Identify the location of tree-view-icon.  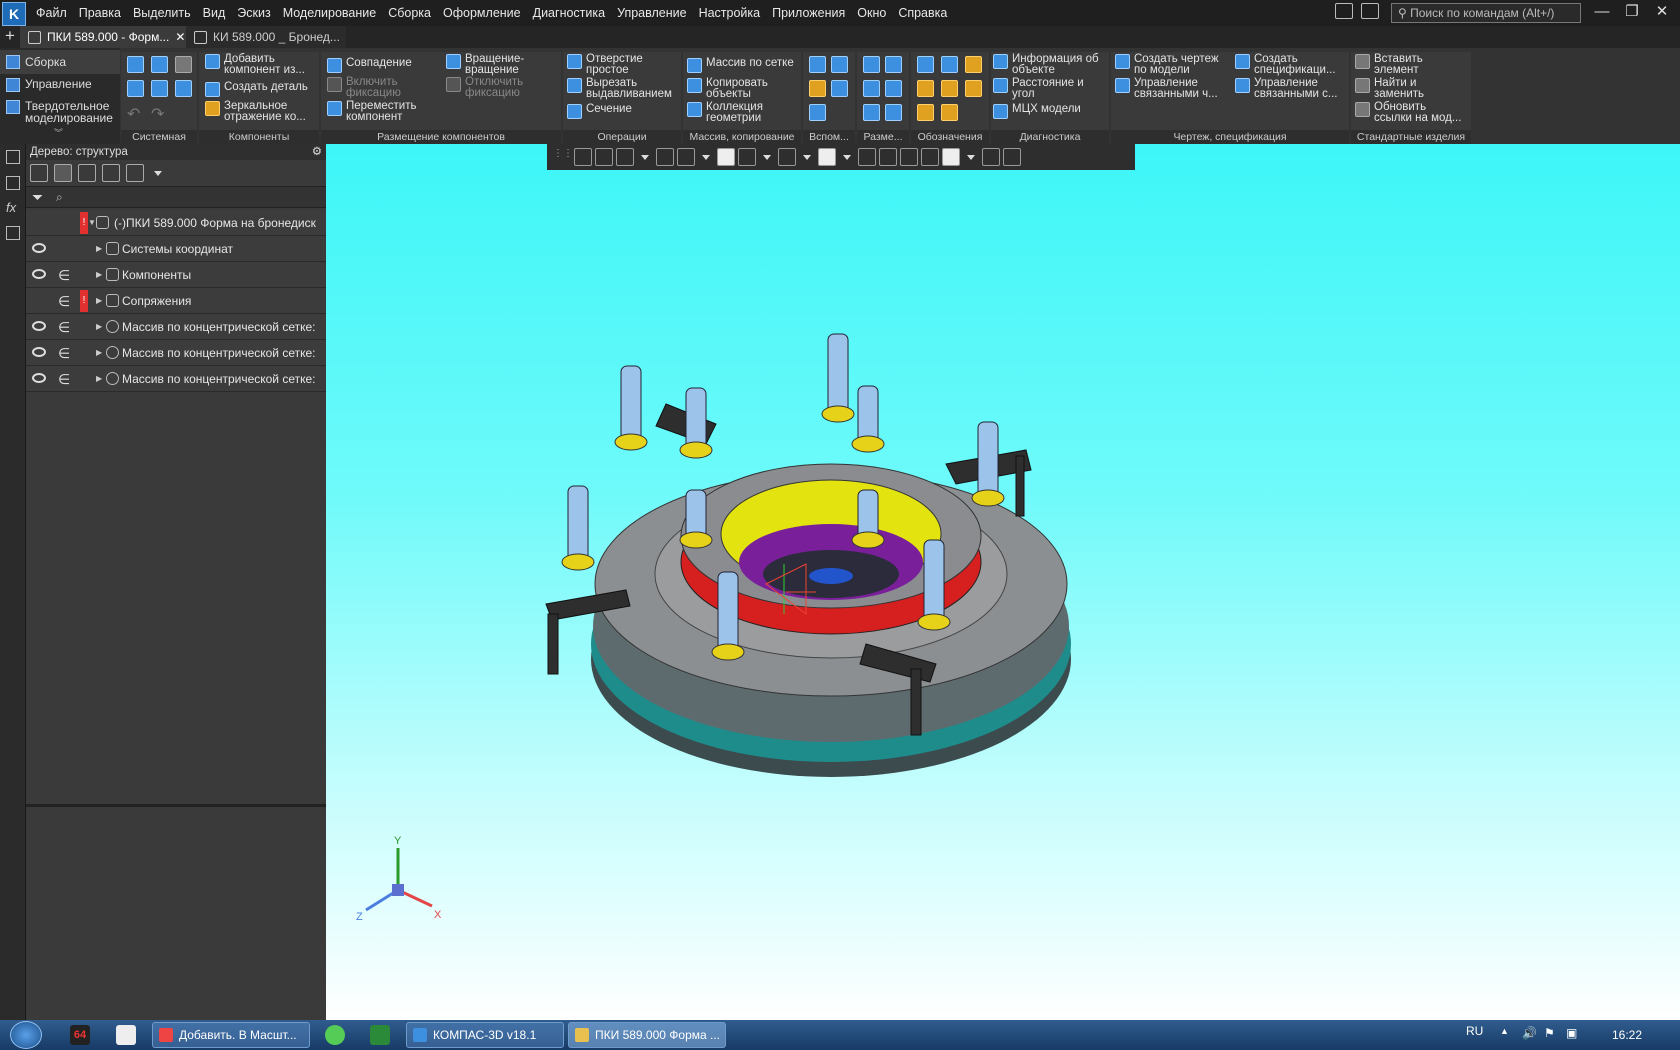
(39, 173).